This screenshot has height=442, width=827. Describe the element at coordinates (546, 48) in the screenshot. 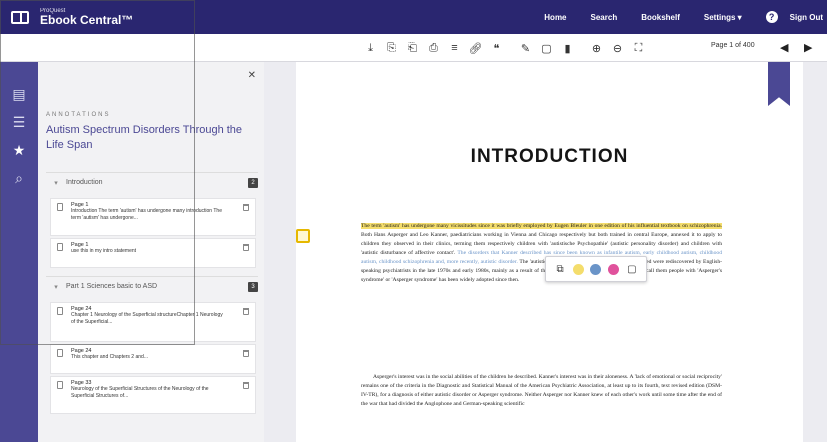

I see `note-icon: ▢` at that location.